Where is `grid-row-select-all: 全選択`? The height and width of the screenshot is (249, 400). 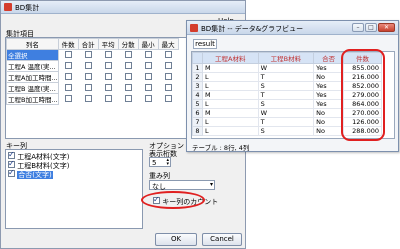
grid-row-select-all: 全選択 is located at coordinates (92, 55).